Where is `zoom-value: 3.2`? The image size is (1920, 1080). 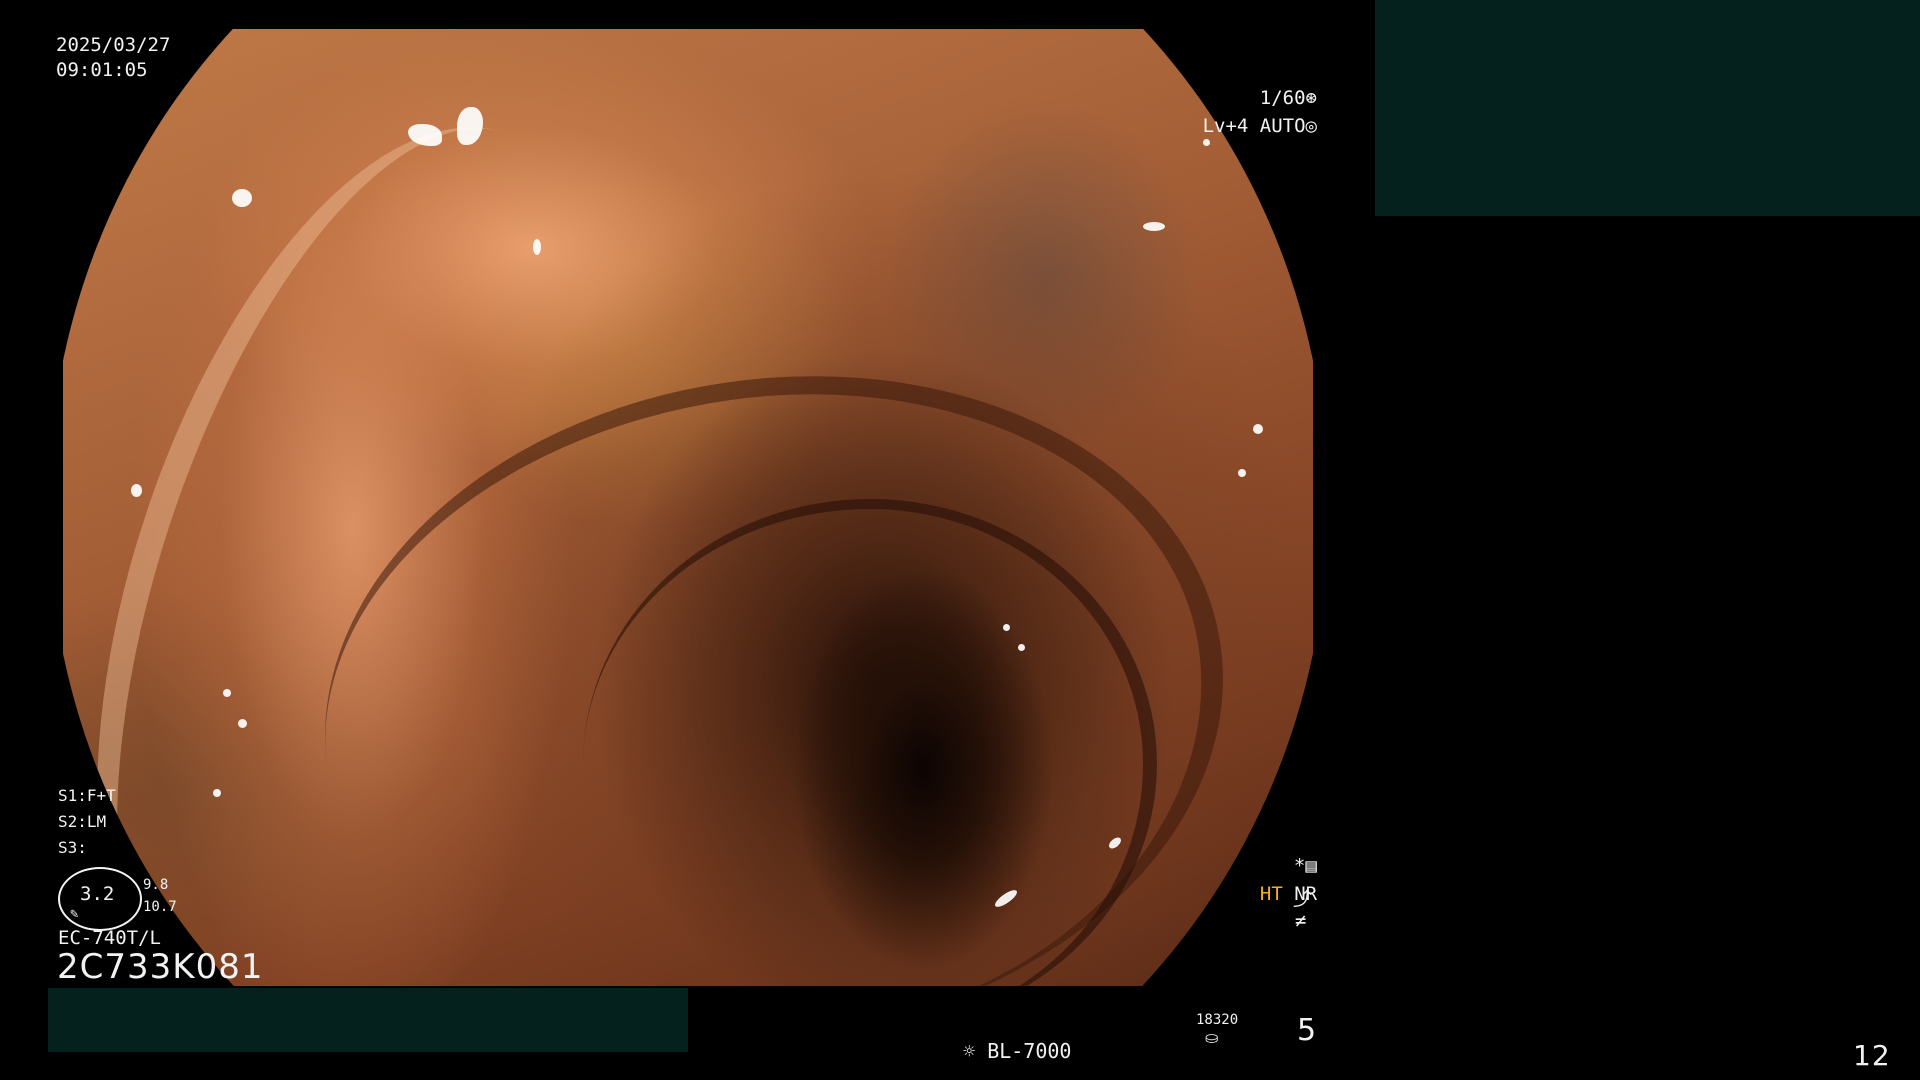 zoom-value: 3.2 is located at coordinates (97, 894).